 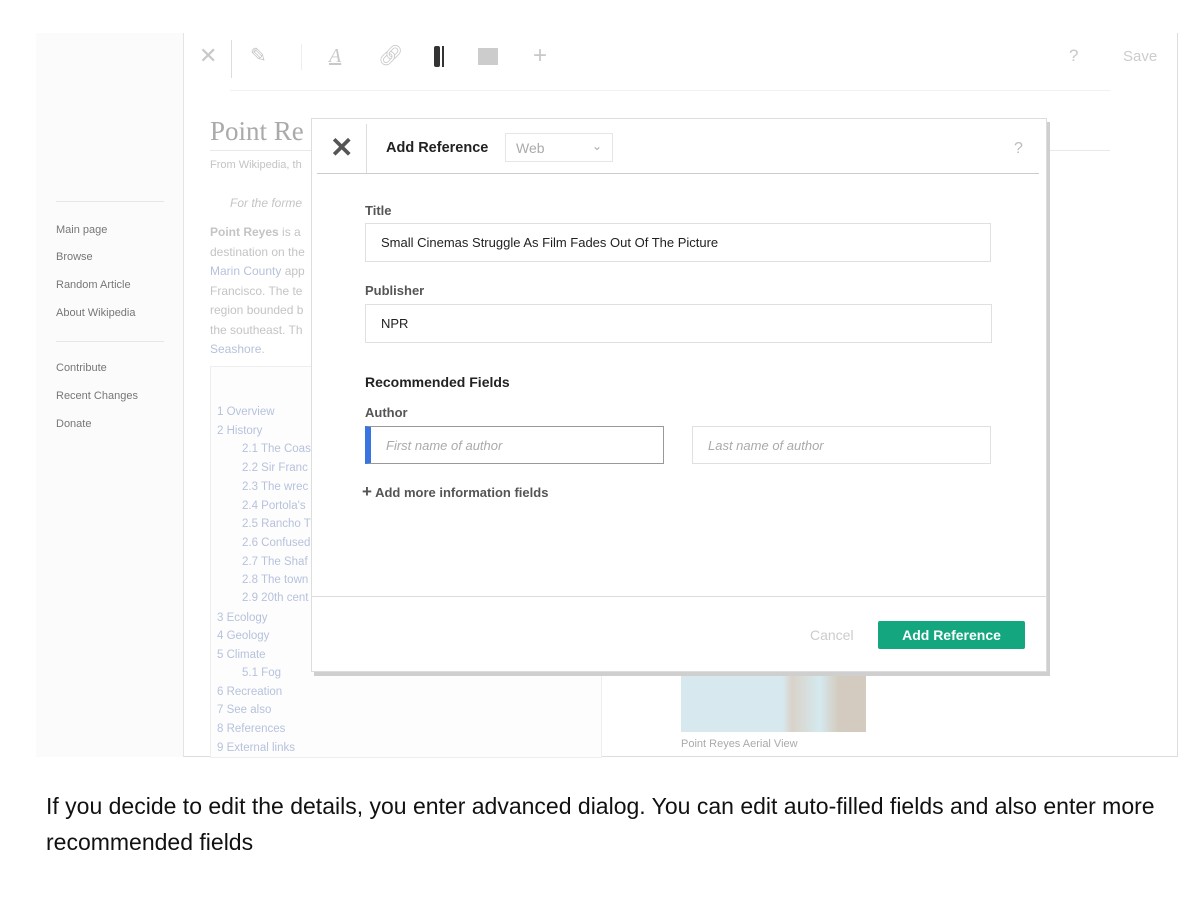 I want to click on plus-icon: +, so click(x=367, y=491).